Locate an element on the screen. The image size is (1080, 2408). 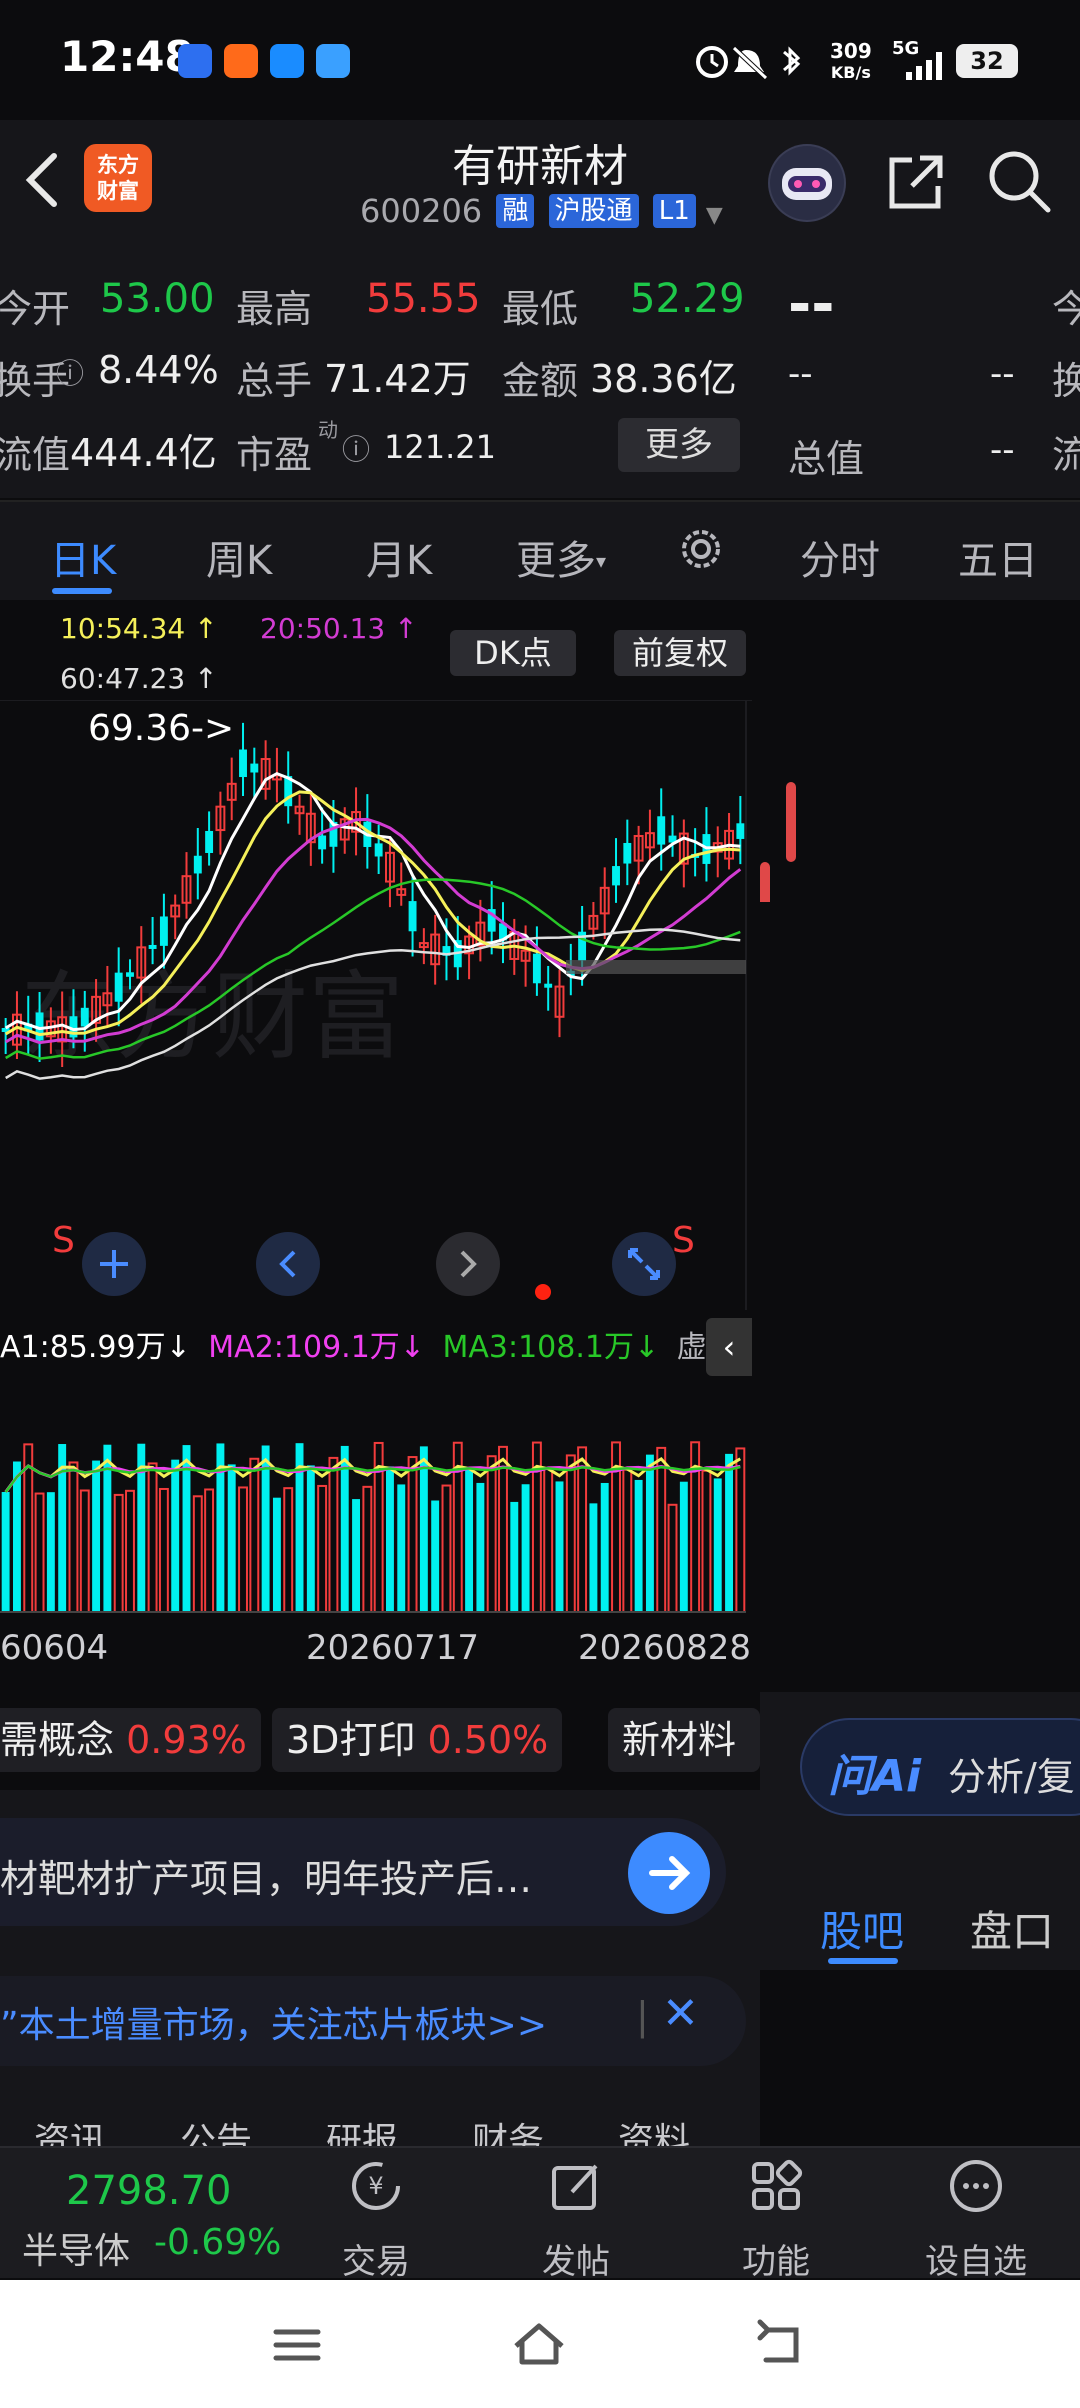
vol-ma2: MA2:109.1万↓ is located at coordinates (316, 1347).